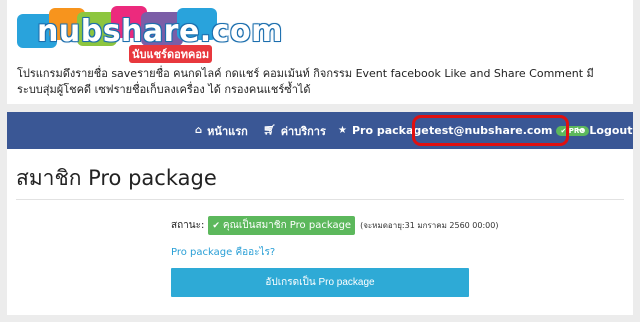  What do you see at coordinates (269, 130) in the screenshot?
I see `cart-icon: 🛒︎` at bounding box center [269, 130].